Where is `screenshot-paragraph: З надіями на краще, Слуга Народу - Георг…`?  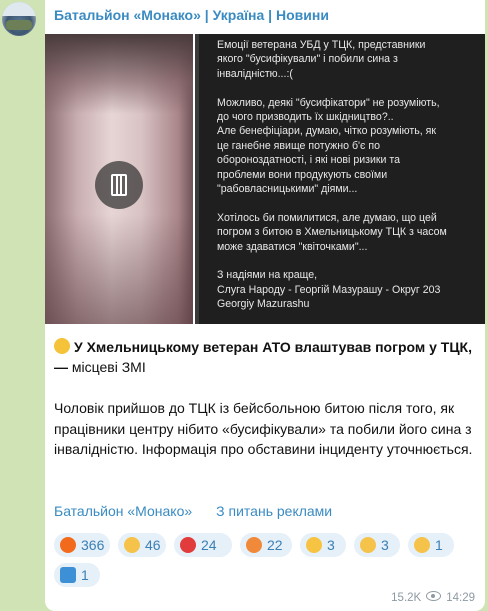
screenshot-paragraph: З надіями на краще, Слуга Народу - Георг… is located at coordinates (329, 290).